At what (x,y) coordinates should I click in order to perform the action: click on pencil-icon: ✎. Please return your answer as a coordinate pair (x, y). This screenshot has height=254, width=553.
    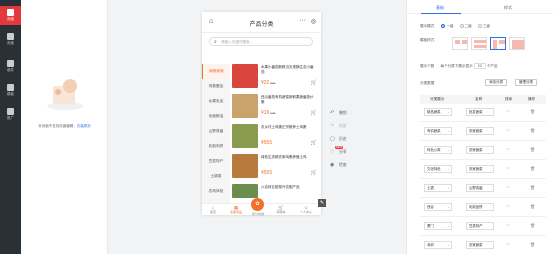
    Looking at the image, I should click on (322, 203).